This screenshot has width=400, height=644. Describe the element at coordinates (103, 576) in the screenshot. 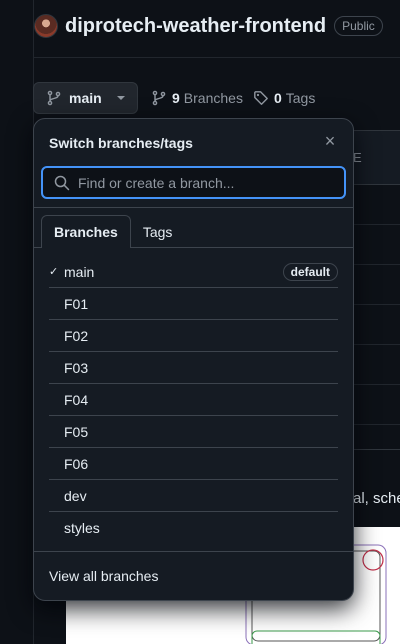

I see `view-all-branches-link: View all branches` at that location.